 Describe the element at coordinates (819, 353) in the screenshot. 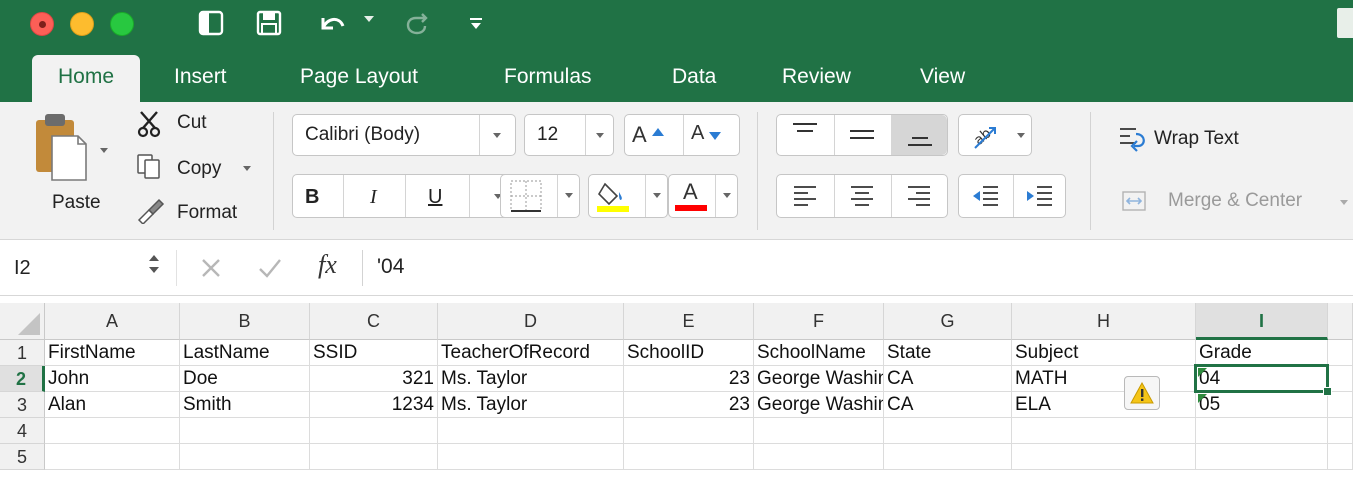

I see `cell-f1: SchoolName` at that location.